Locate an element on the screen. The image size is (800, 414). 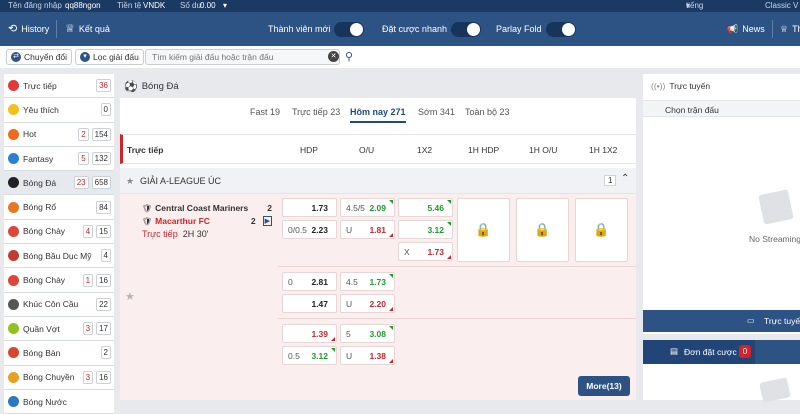
draw-label: X is located at coordinates (407, 252).